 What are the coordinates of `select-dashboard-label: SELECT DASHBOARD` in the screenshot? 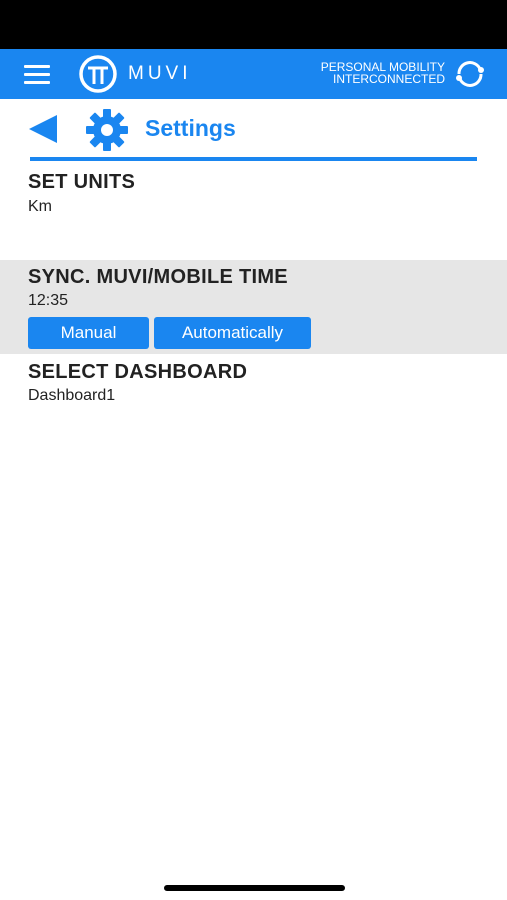 It's located at (138, 372).